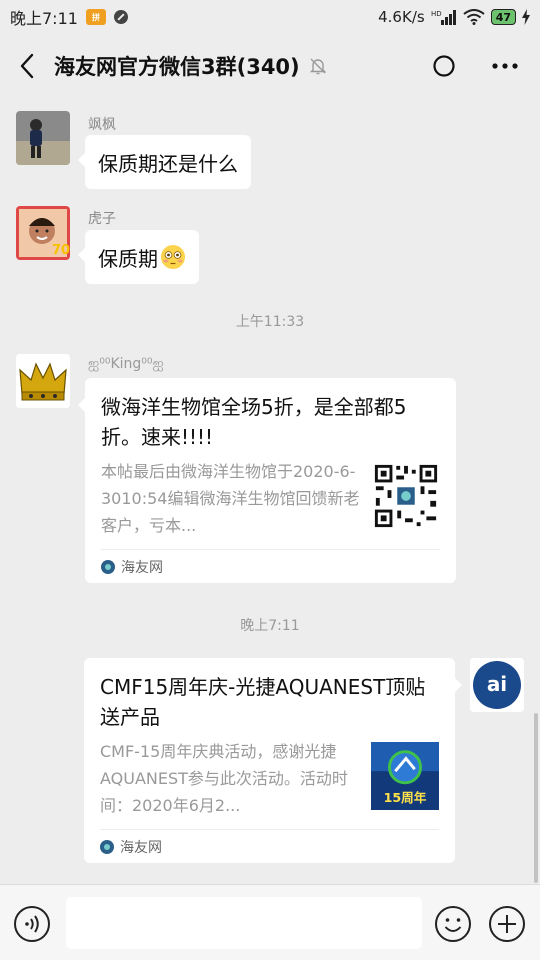  Describe the element at coordinates (177, 67) in the screenshot. I see `chat-title: 海友网官方微信3群(340)` at that location.